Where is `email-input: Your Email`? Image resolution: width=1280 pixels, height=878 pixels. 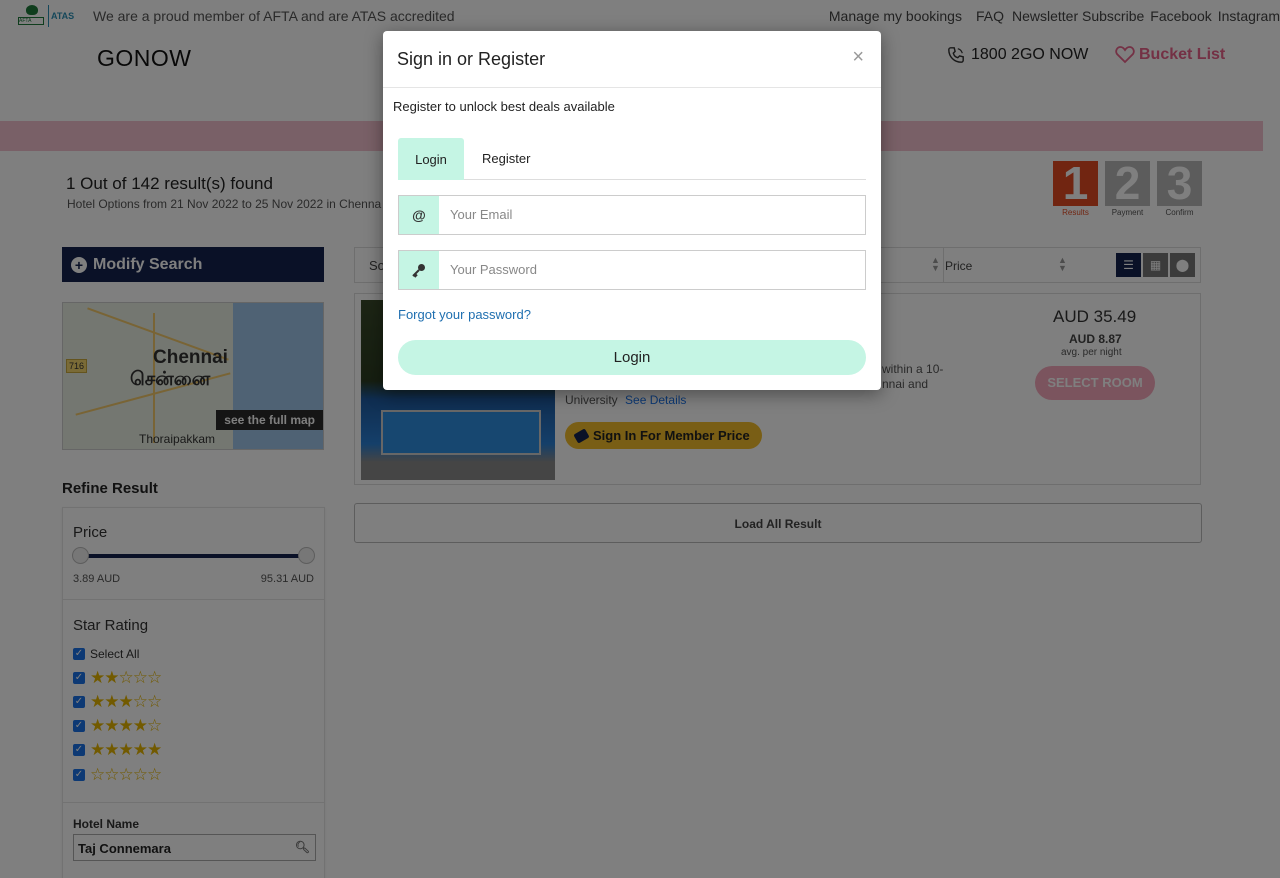 email-input: Your Email is located at coordinates (652, 215).